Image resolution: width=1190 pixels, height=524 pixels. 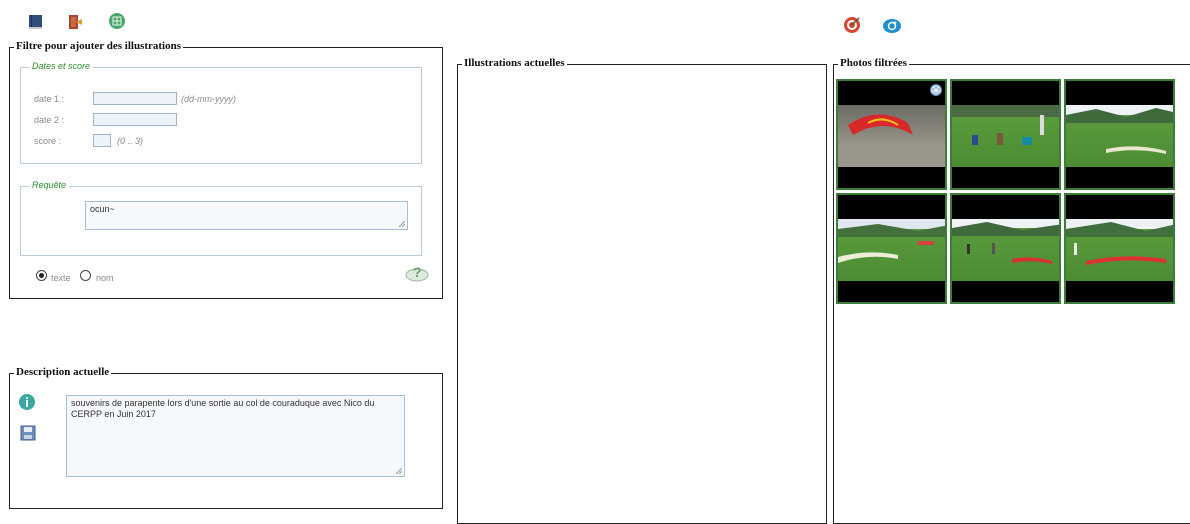 What do you see at coordinates (130, 141) in the screenshot?
I see `score-hint: (0 .. 3)` at bounding box center [130, 141].